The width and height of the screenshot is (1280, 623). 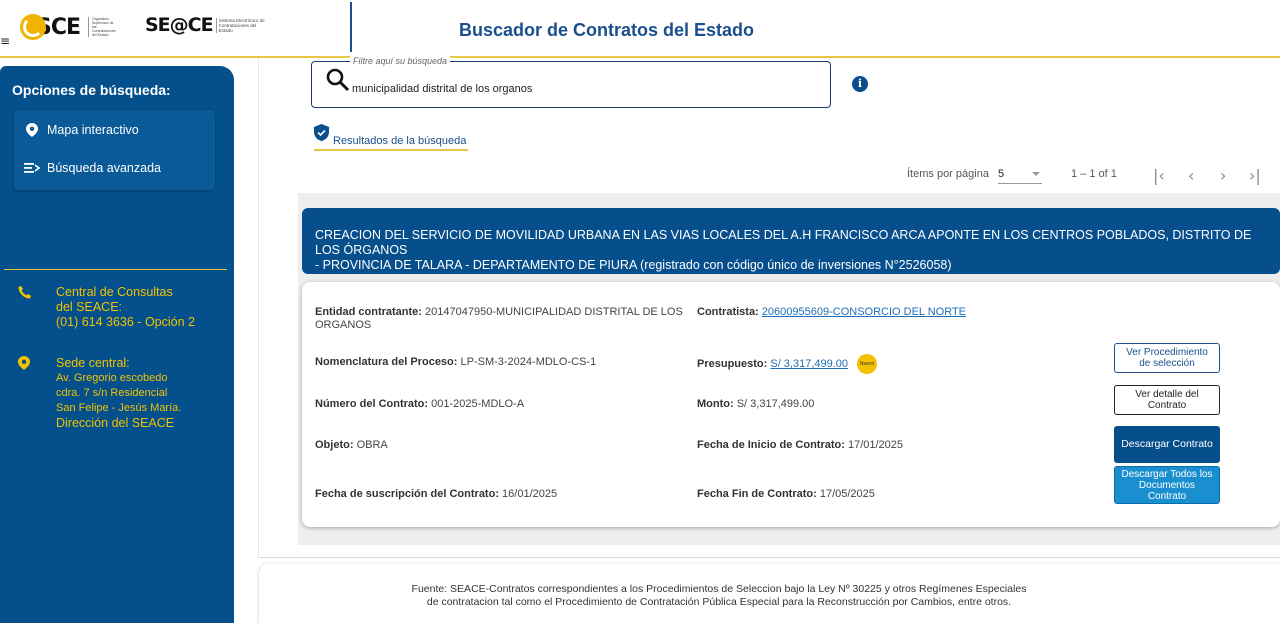 What do you see at coordinates (112, 378) in the screenshot?
I see `office-address-1: Av. Gregorio escobedo` at bounding box center [112, 378].